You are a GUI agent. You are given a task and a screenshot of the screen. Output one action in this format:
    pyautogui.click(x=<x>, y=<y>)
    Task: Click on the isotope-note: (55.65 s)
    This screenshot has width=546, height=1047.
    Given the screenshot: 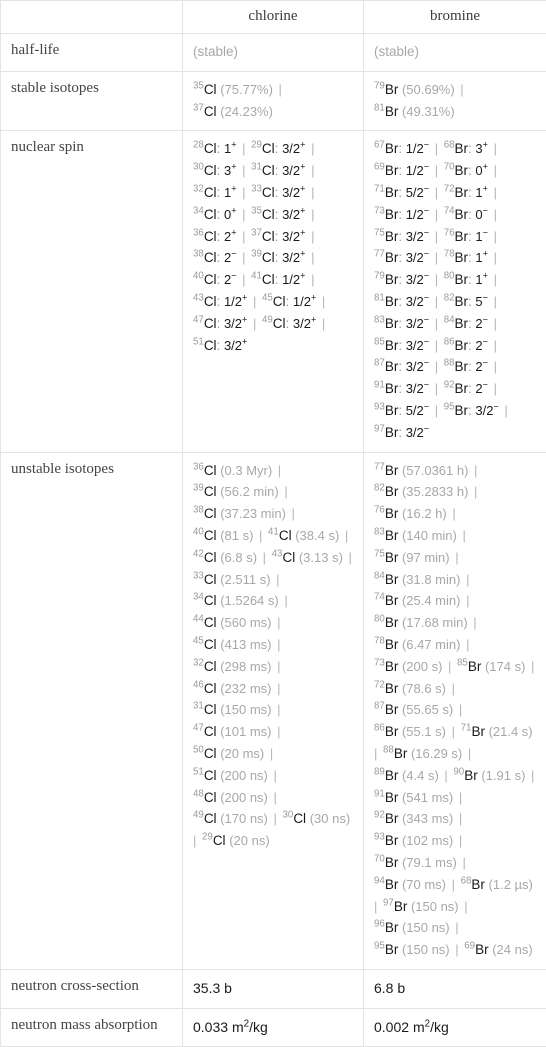 What is the action you would take?
    pyautogui.click(x=427, y=709)
    